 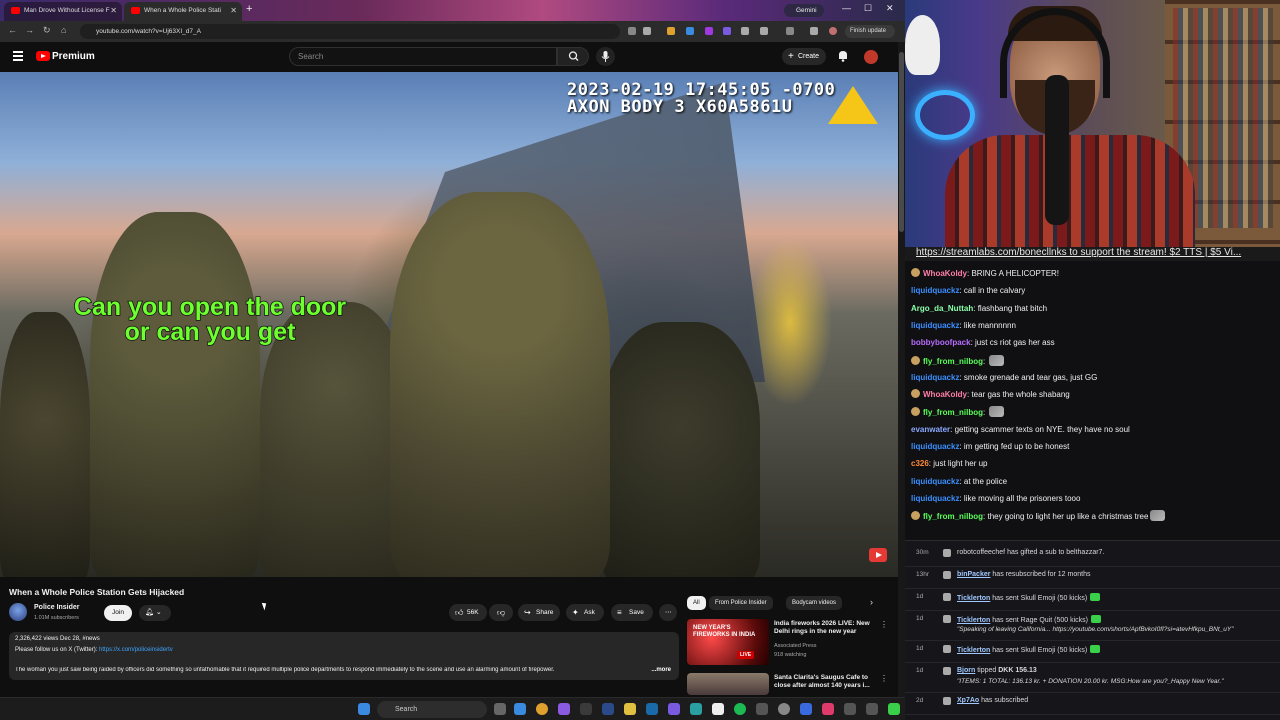 What do you see at coordinates (728, 684) in the screenshot?
I see `video-thumbnail` at bounding box center [728, 684].